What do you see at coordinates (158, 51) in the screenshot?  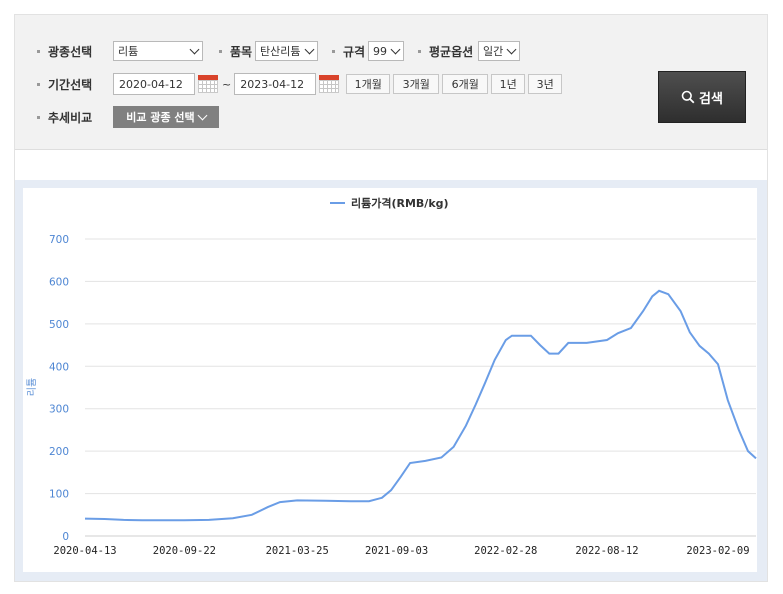 I see `mineral-select: 리튬` at bounding box center [158, 51].